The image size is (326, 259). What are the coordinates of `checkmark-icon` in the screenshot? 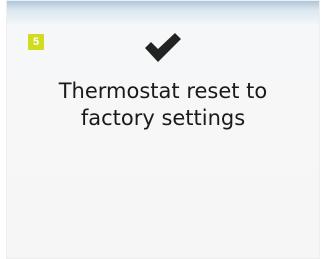 It's located at (163, 47).